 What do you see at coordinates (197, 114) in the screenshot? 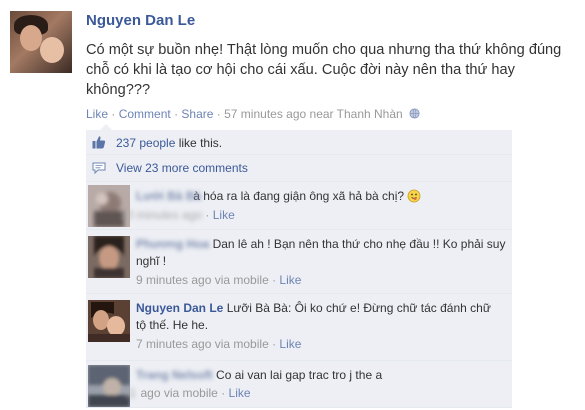
I see `share-link: Share` at bounding box center [197, 114].